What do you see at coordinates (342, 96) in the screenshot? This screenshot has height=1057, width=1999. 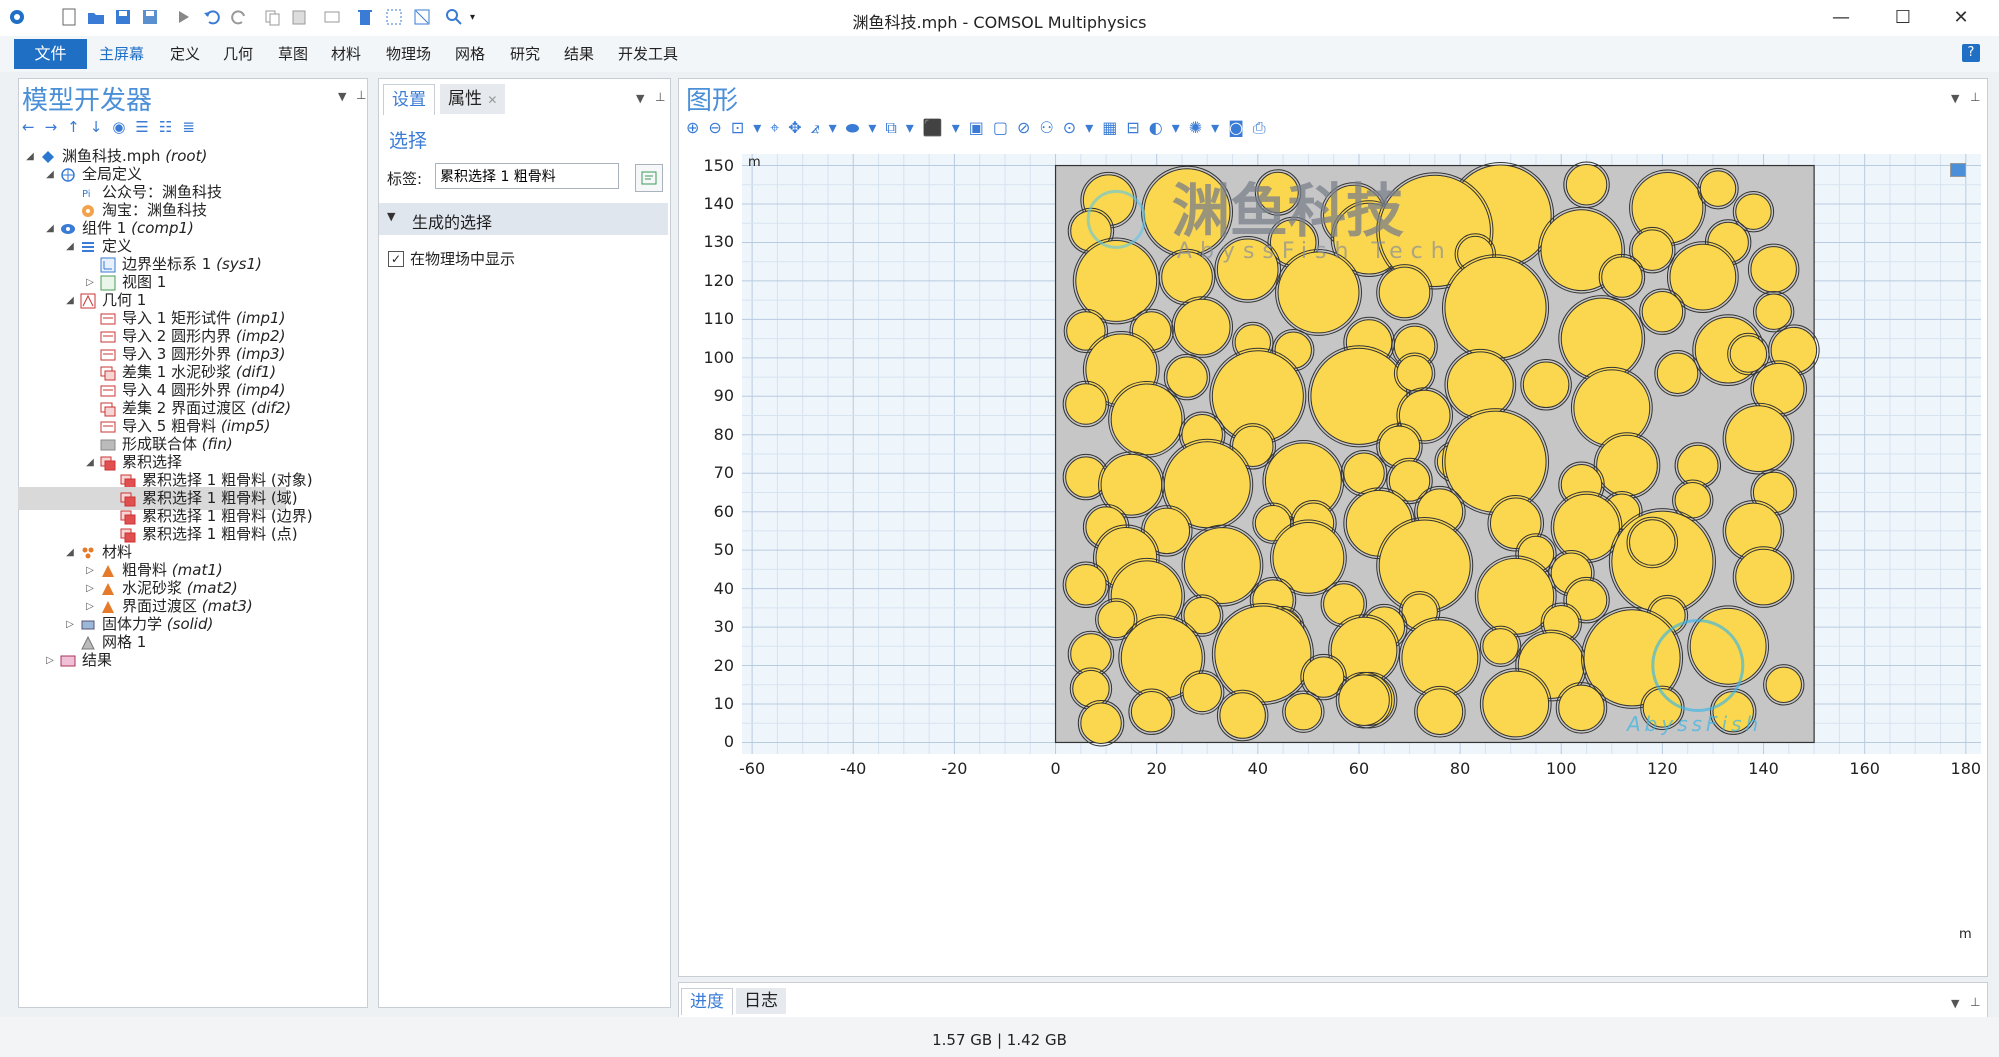 I see `panel-menu-chevron-icon: ▼` at bounding box center [342, 96].